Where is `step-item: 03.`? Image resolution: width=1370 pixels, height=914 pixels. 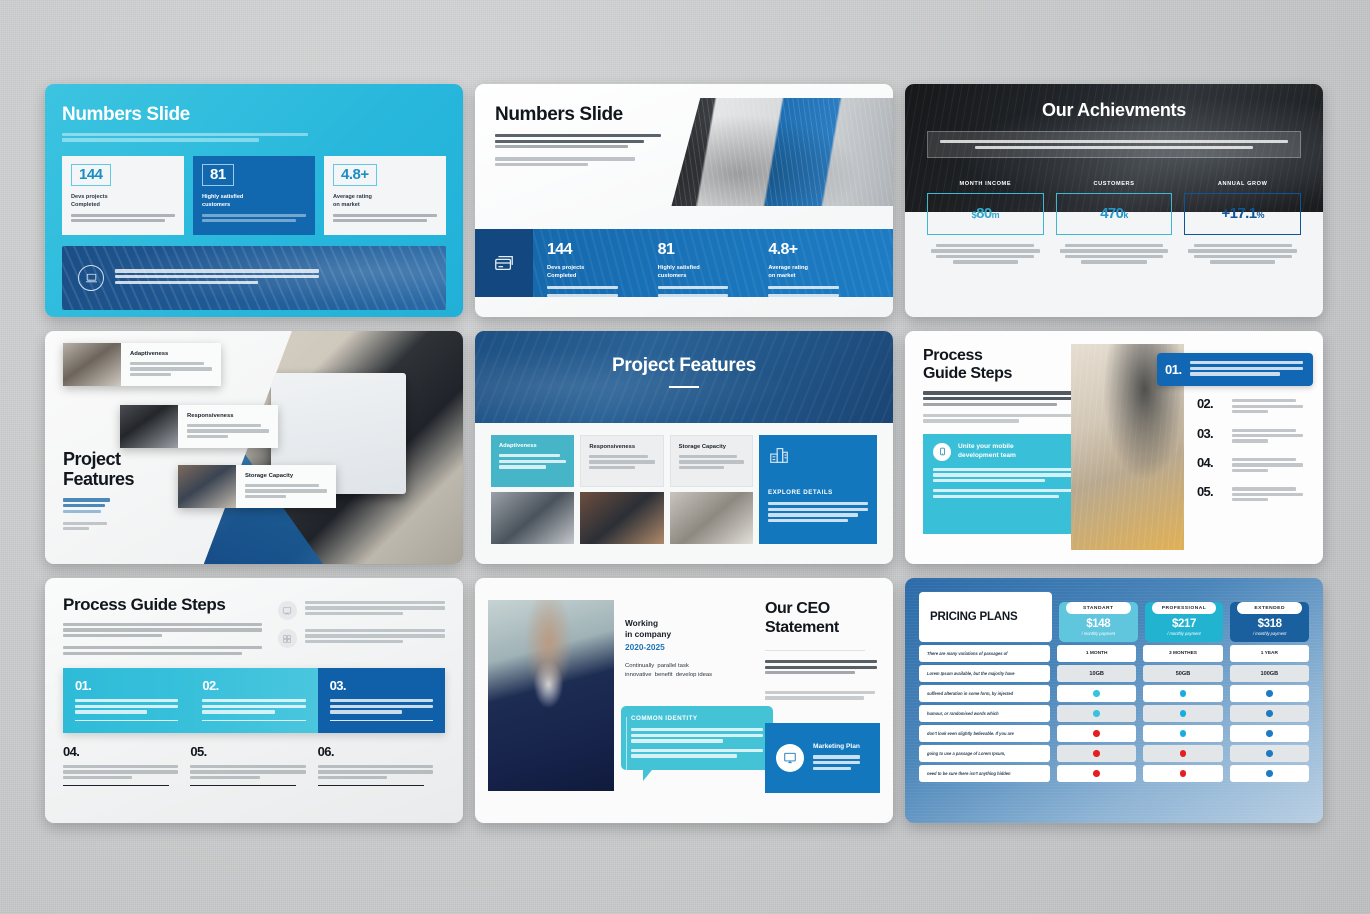 step-item: 03. is located at coordinates (1235, 430).